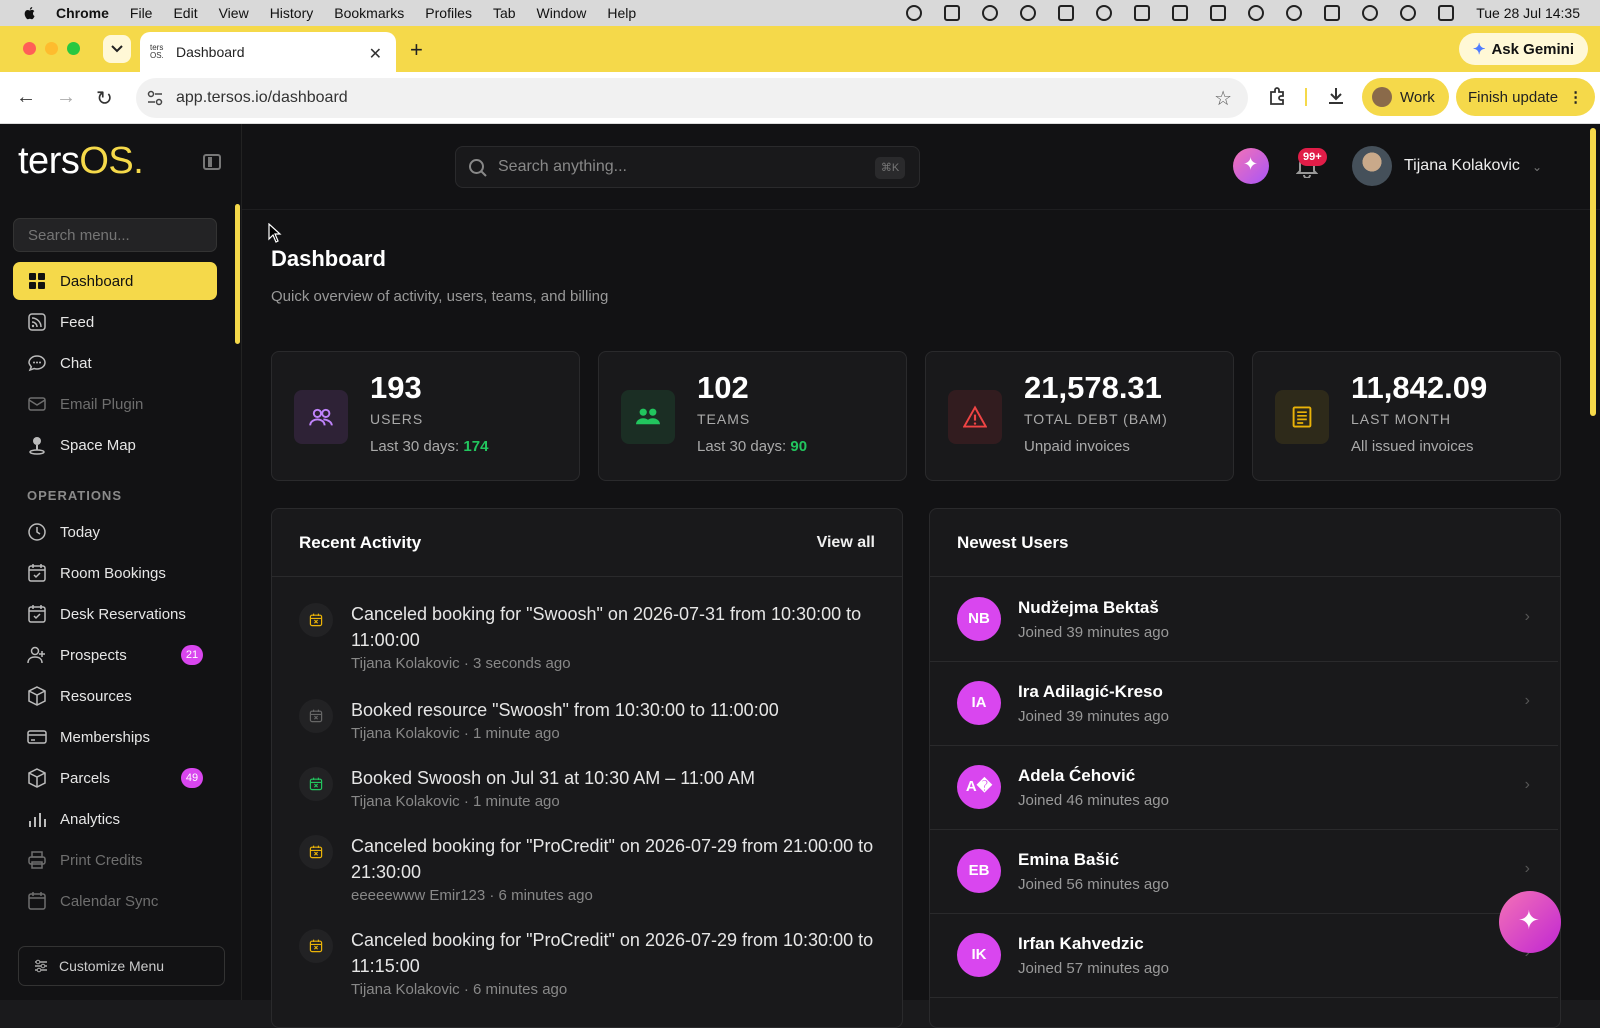  I want to click on address-bar: app.tersos.io/dashboard ☆, so click(692, 98).